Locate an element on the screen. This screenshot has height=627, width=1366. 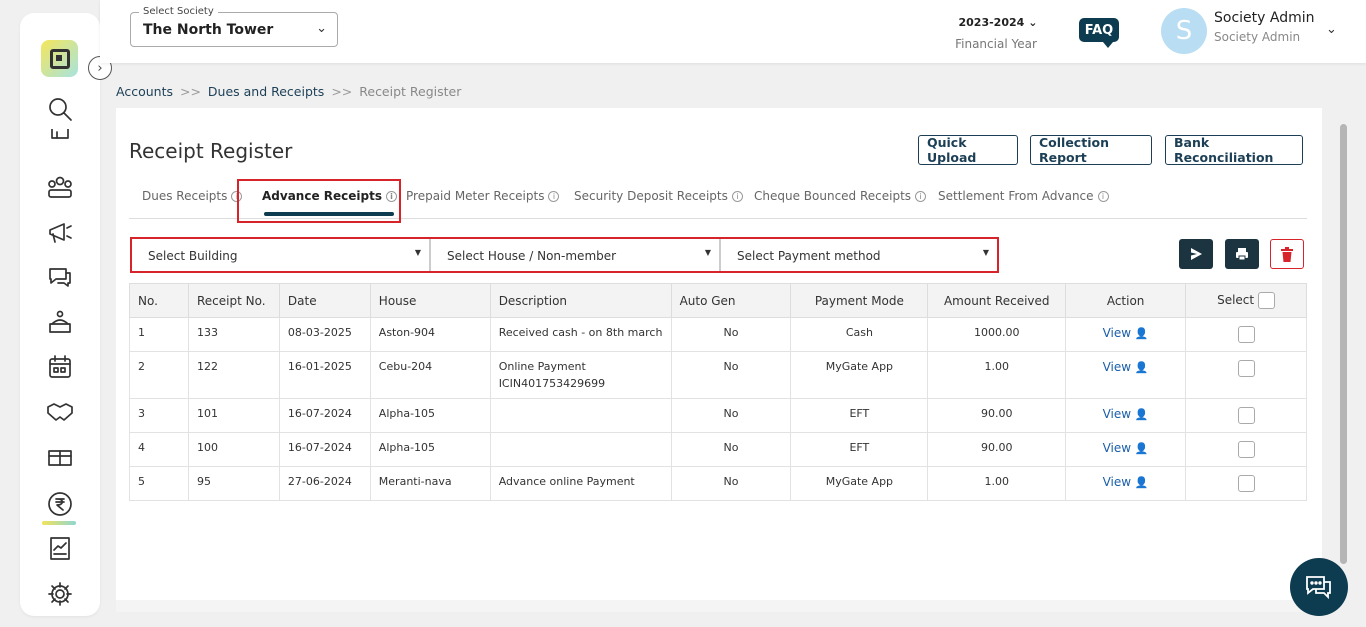
tab-dues-receipts: Dues Receipts i is located at coordinates (192, 196).